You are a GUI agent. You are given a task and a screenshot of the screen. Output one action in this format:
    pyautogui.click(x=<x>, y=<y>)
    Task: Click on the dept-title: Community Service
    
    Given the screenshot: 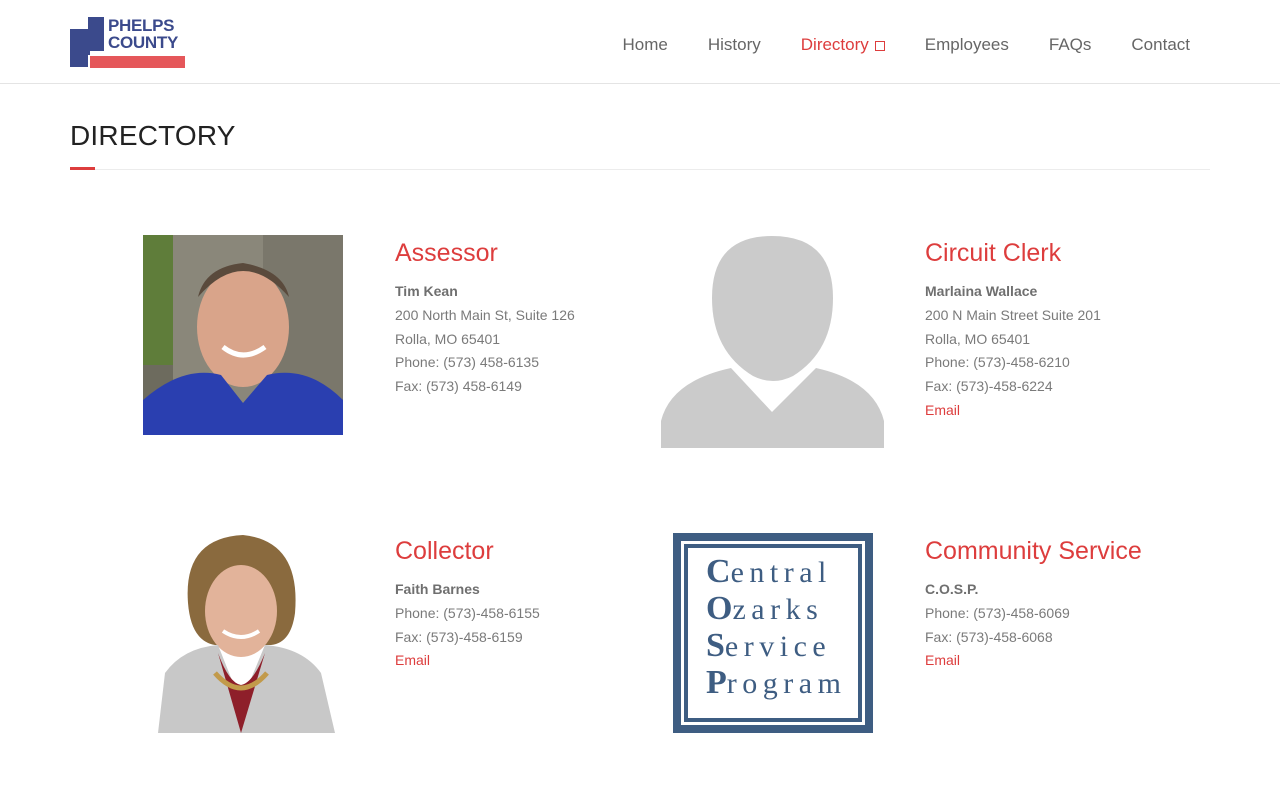 What is the action you would take?
    pyautogui.click(x=1033, y=551)
    